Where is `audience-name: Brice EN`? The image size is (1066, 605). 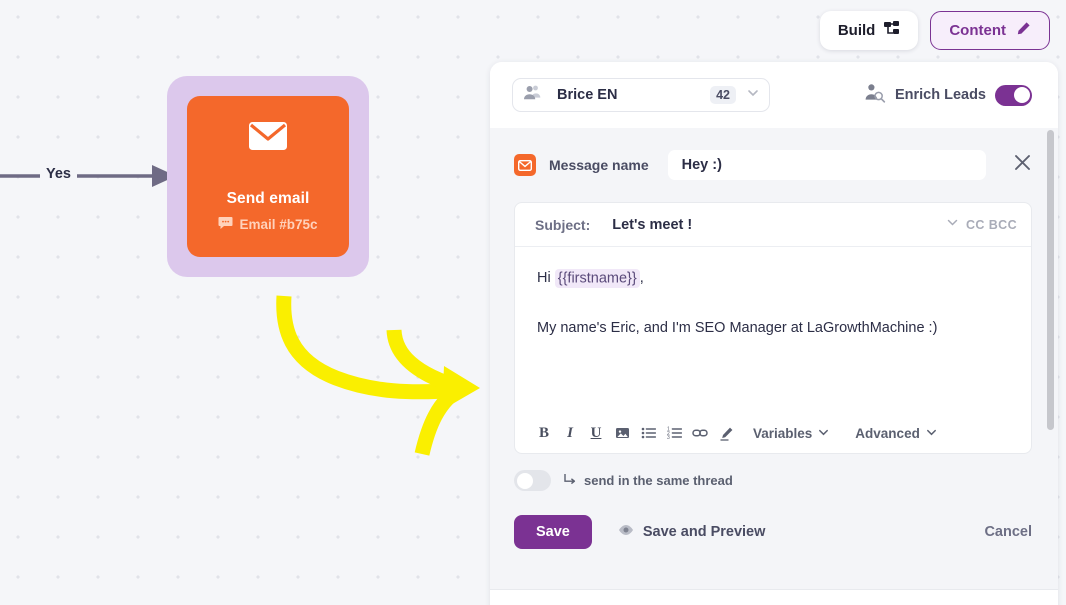 audience-name: Brice EN is located at coordinates (587, 95).